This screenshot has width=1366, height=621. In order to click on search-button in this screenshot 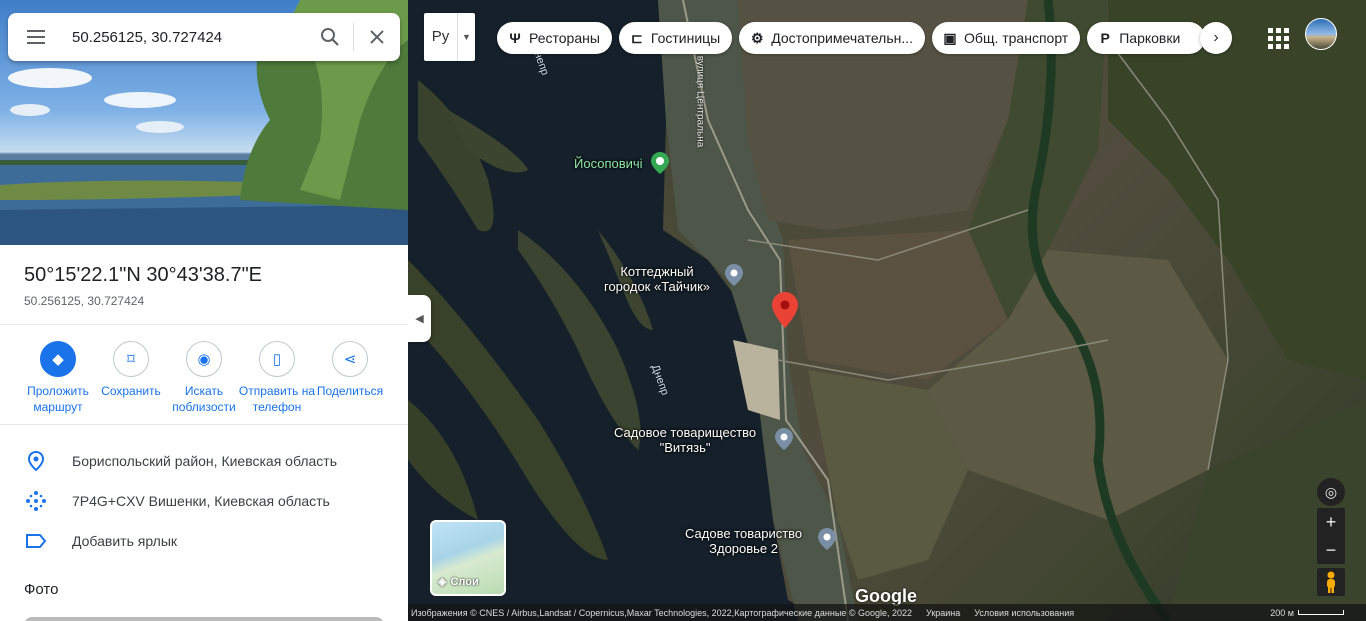, I will do `click(330, 37)`.